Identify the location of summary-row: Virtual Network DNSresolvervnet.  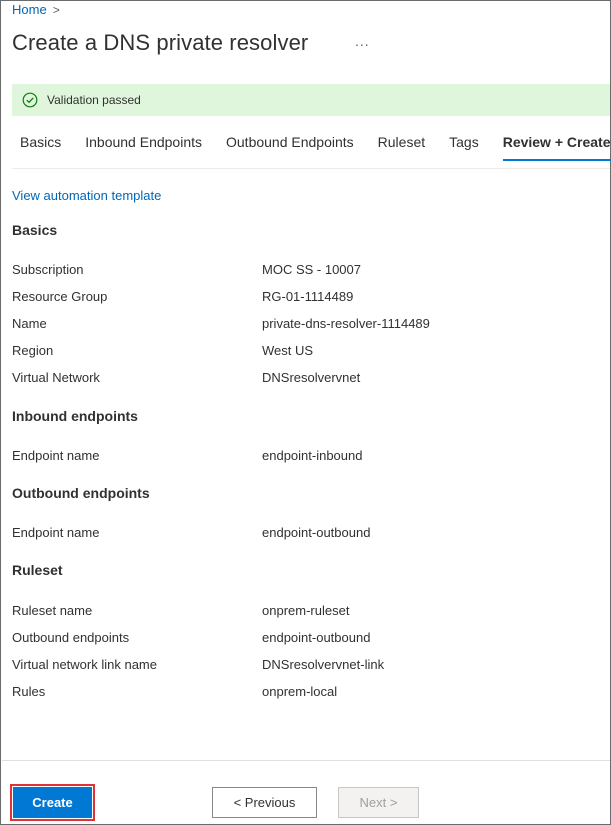
(307, 379).